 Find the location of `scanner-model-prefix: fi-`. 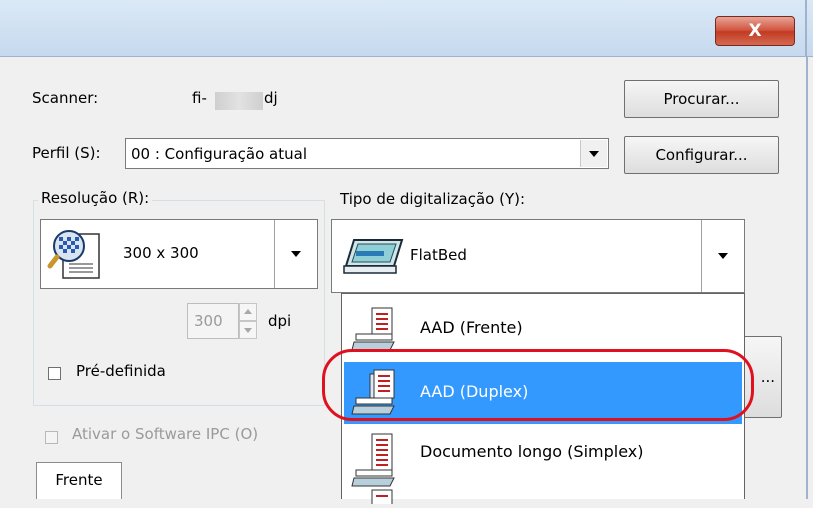

scanner-model-prefix: fi- is located at coordinates (199, 98).